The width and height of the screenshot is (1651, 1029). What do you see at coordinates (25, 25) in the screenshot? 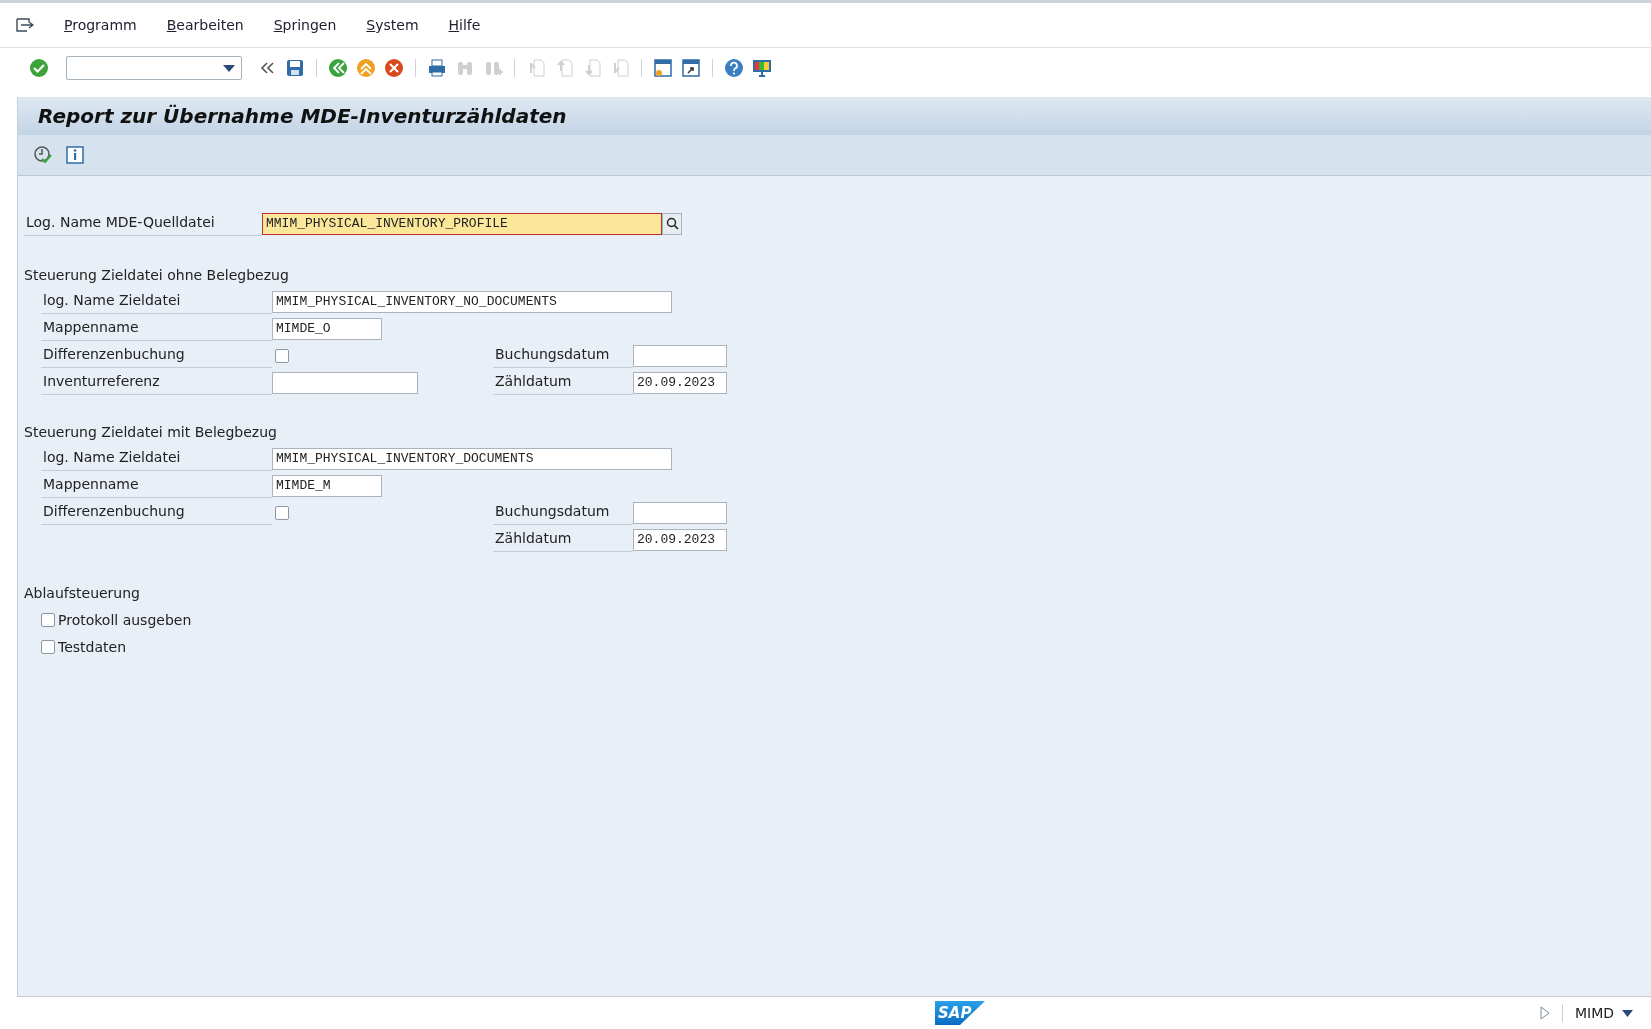
I see `menu-icon` at bounding box center [25, 25].